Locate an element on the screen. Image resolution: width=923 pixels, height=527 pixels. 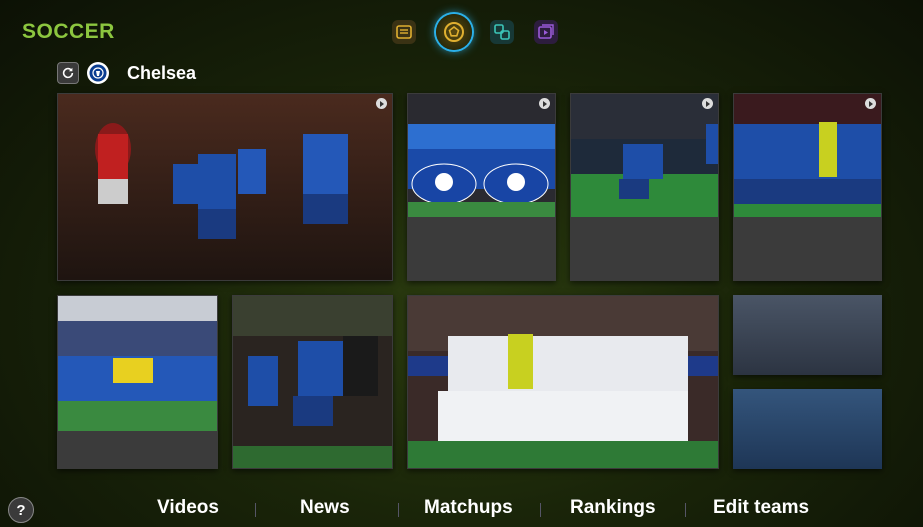
news-mode-button is located at coordinates (404, 32).